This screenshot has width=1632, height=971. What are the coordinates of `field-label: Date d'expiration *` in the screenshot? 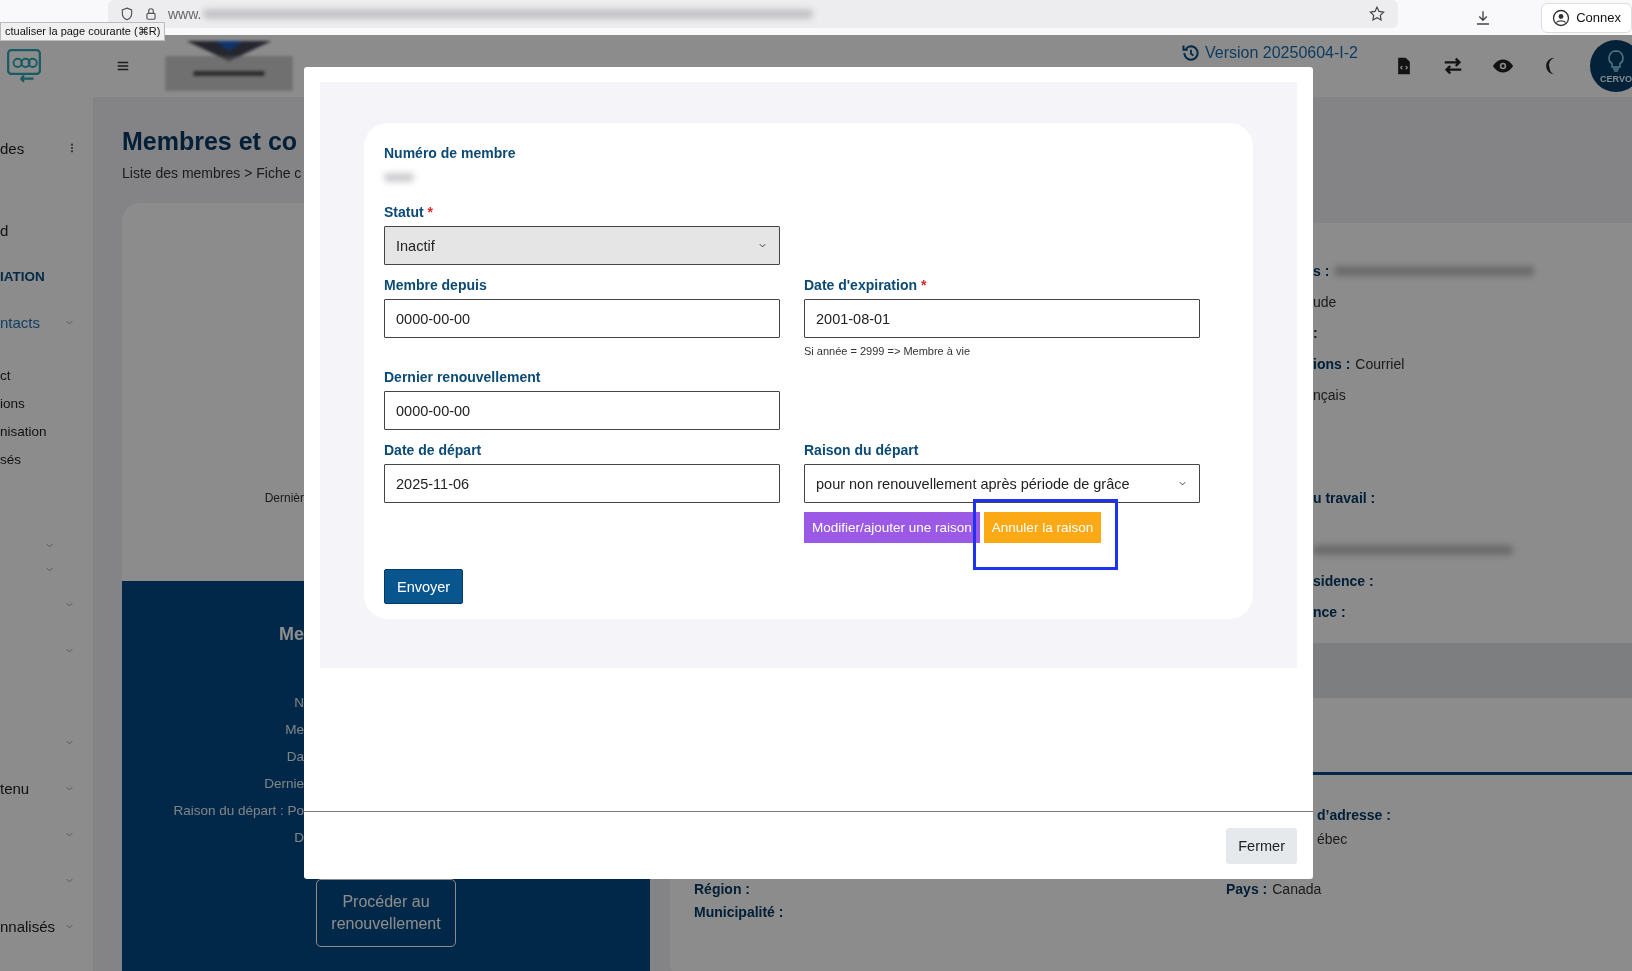 It's located at (865, 285).